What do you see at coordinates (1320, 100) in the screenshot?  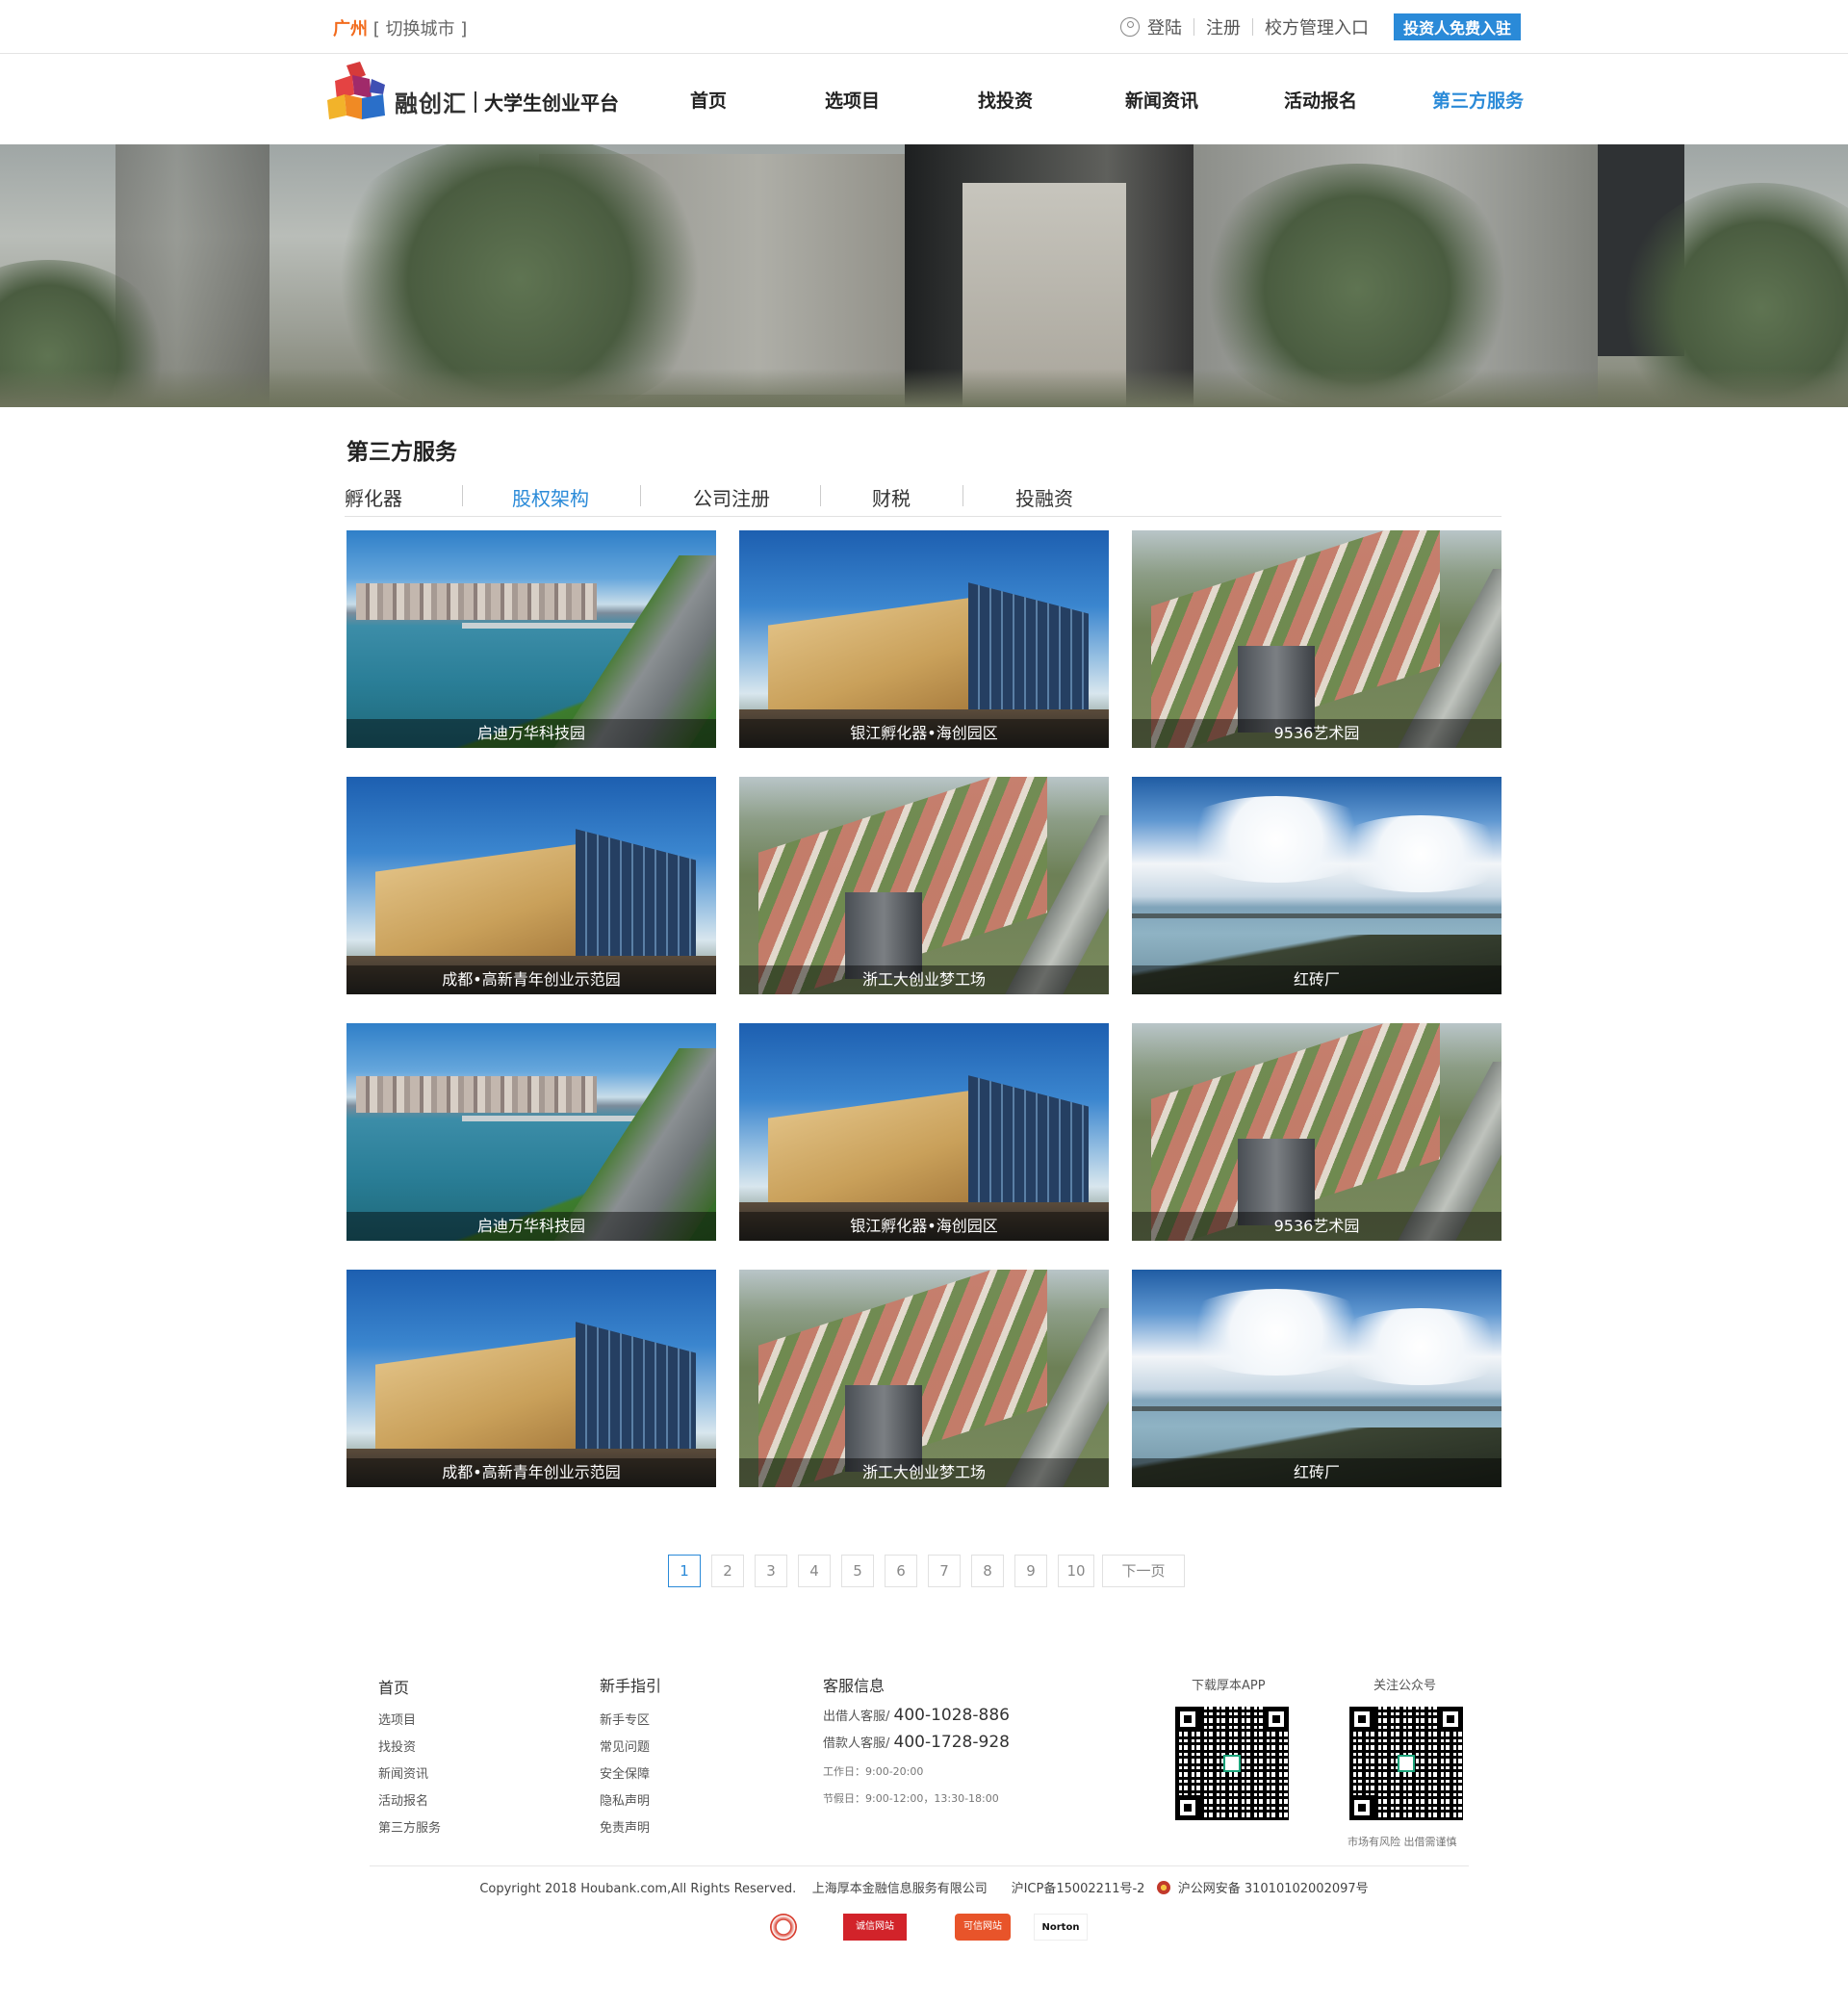 I see `nav-events: 活动报名` at bounding box center [1320, 100].